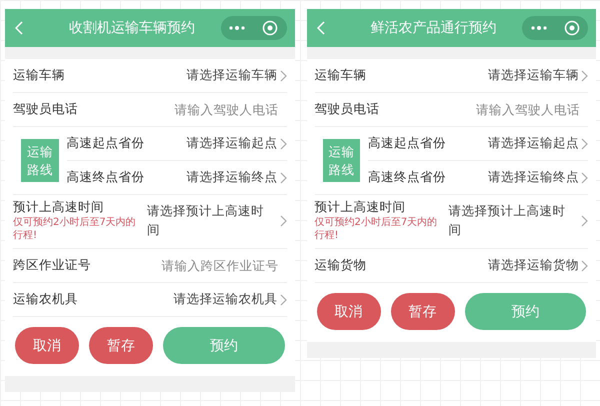 Image resolution: width=600 pixels, height=406 pixels. Describe the element at coordinates (226, 299) in the screenshot. I see `select-value: 请选择运输农机具` at that location.